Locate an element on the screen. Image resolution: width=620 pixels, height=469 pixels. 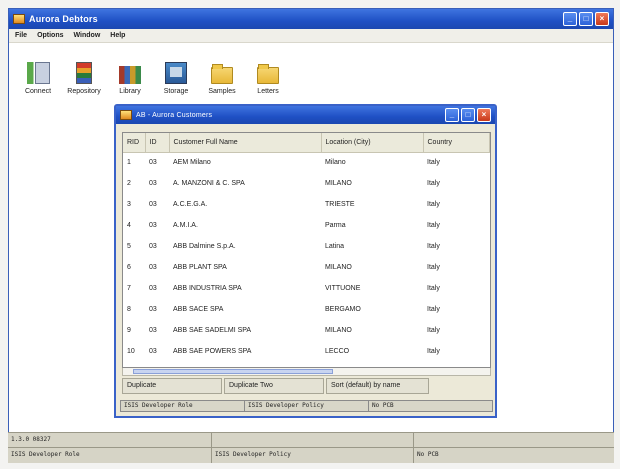
repository-icon is located at coordinates (84, 73).